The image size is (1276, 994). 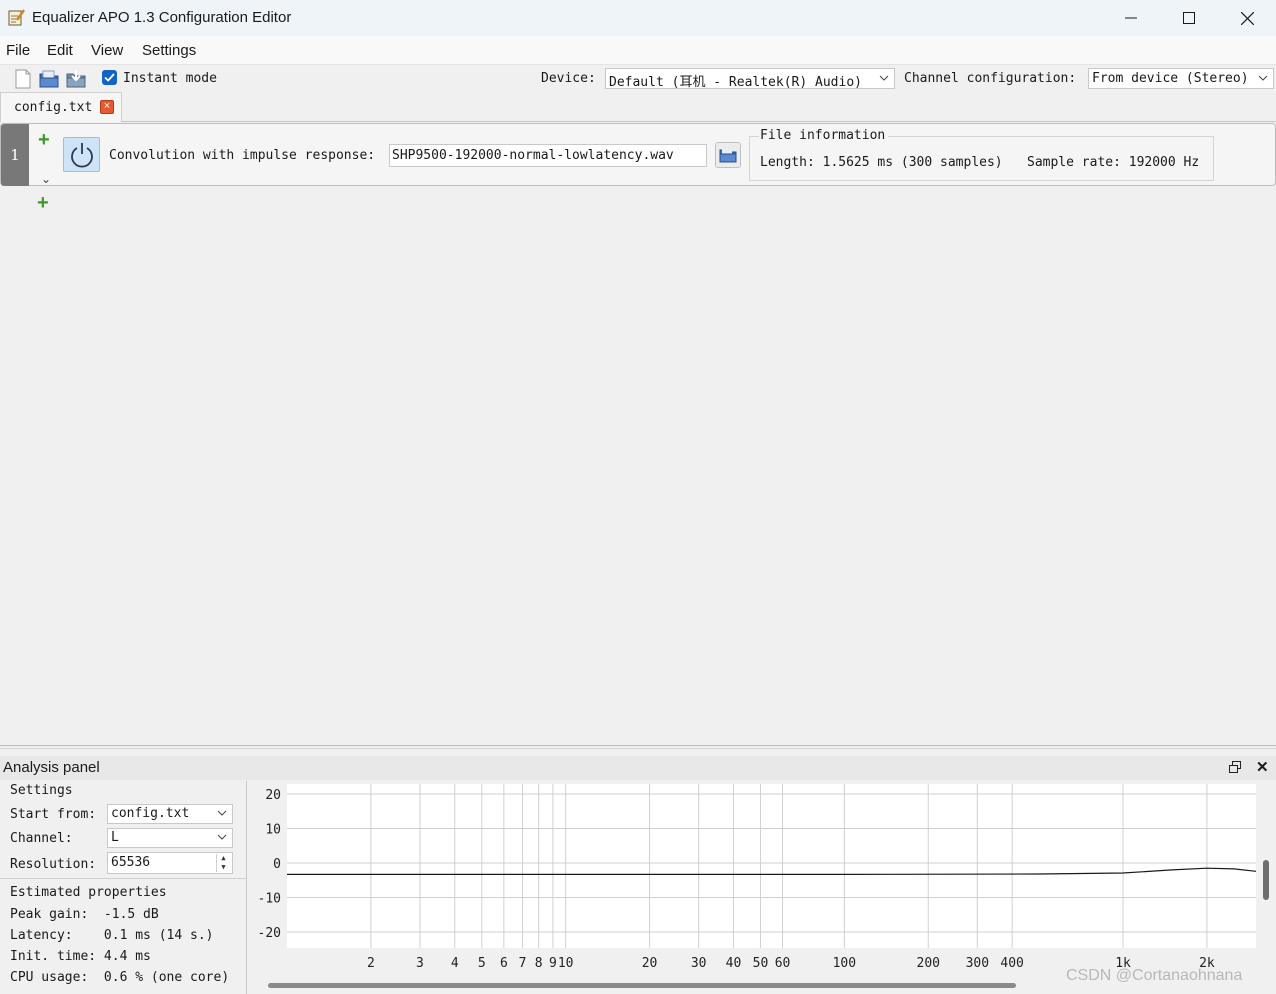 I want to click on instant-mode-checkbox, so click(x=109, y=77).